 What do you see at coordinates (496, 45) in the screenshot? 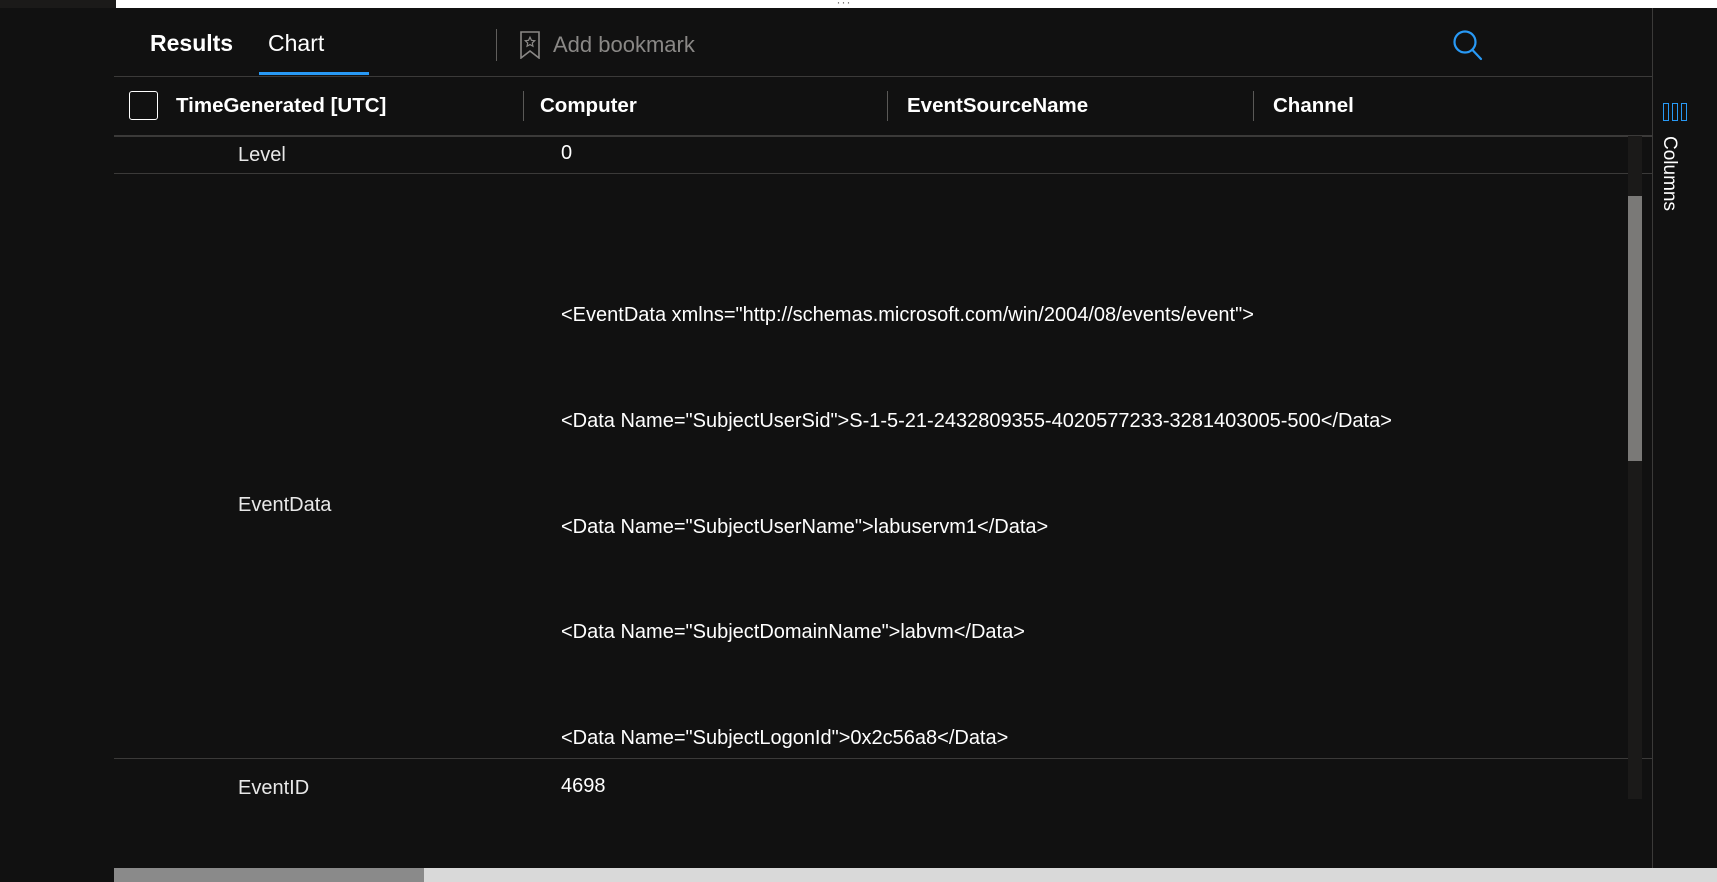
I see `toolbar-divider` at bounding box center [496, 45].